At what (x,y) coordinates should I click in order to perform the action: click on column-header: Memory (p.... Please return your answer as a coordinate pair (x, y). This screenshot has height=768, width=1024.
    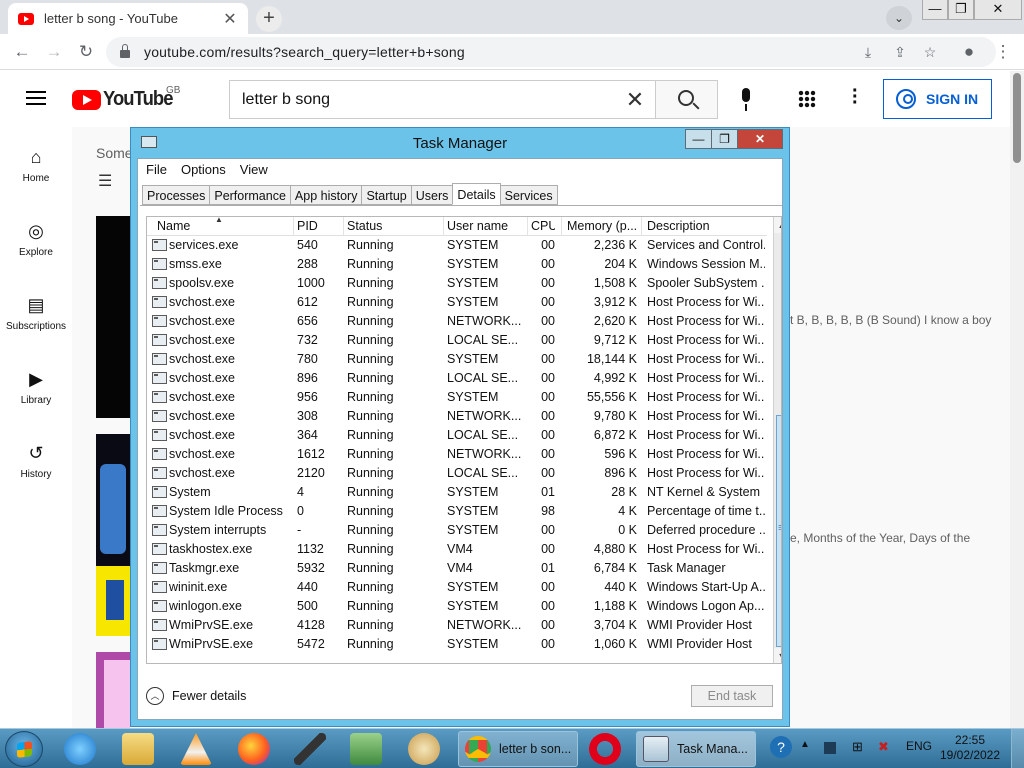
    Looking at the image, I should click on (602, 226).